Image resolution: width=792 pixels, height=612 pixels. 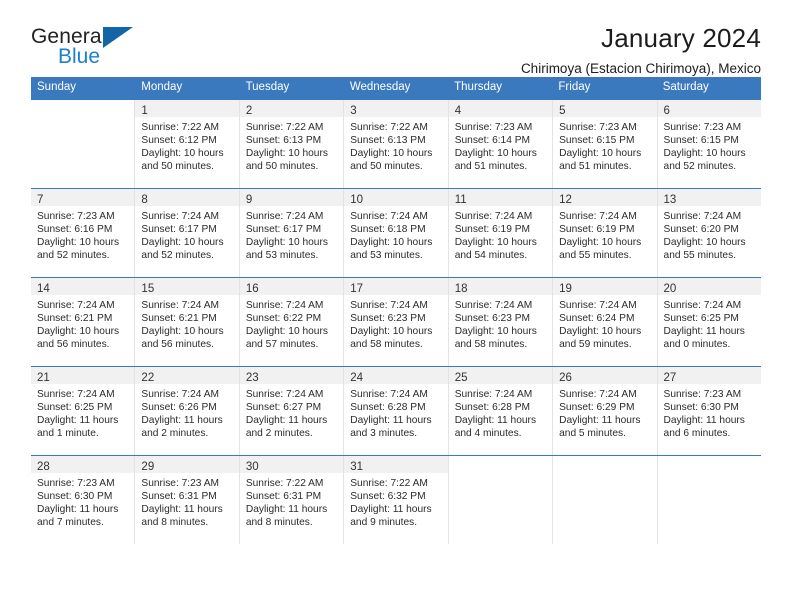 I want to click on day-info-line: and 1 minute., so click(x=68, y=434).